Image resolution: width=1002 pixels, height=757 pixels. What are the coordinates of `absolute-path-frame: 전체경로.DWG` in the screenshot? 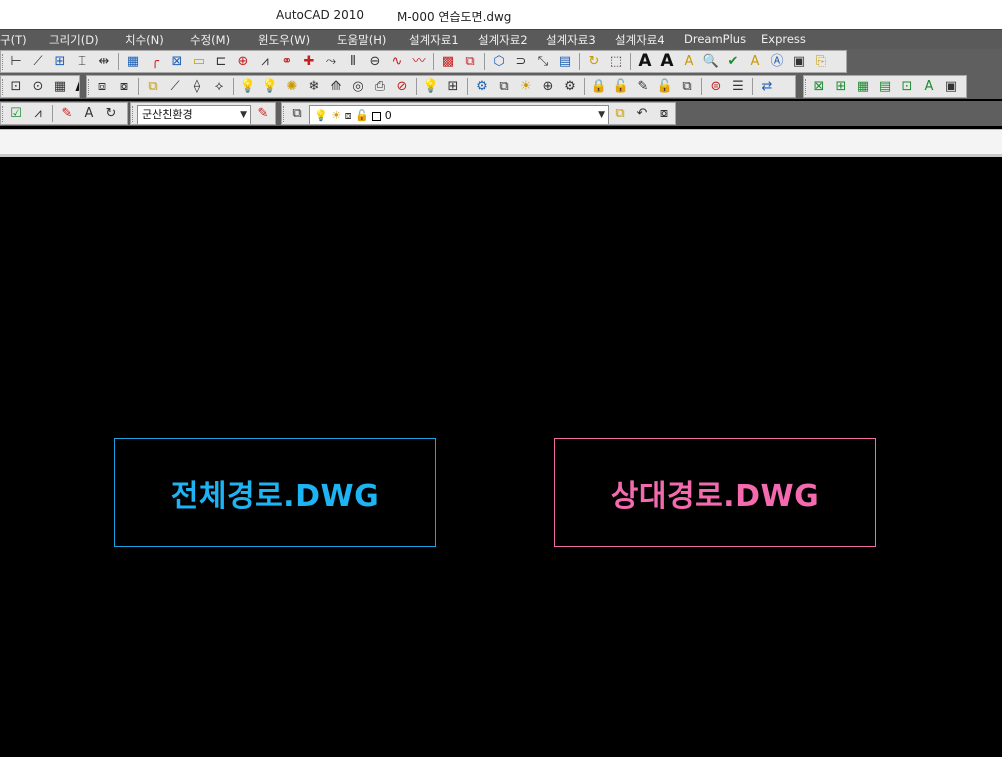 It's located at (275, 492).